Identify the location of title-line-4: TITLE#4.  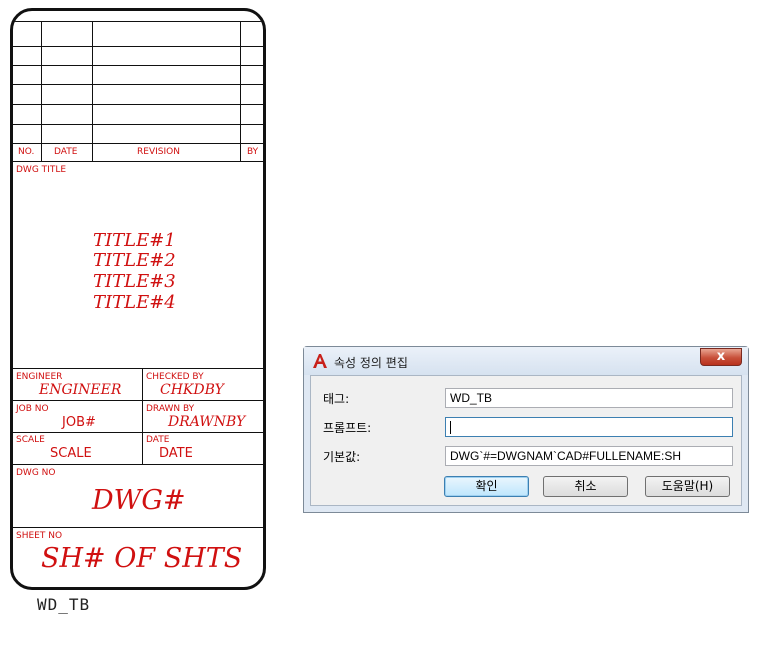
(134, 302).